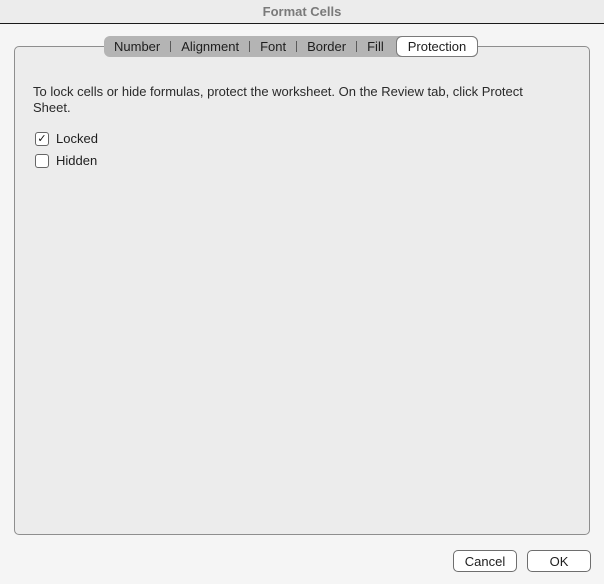 The height and width of the screenshot is (584, 604). I want to click on tab-protection: Protection, so click(437, 46).